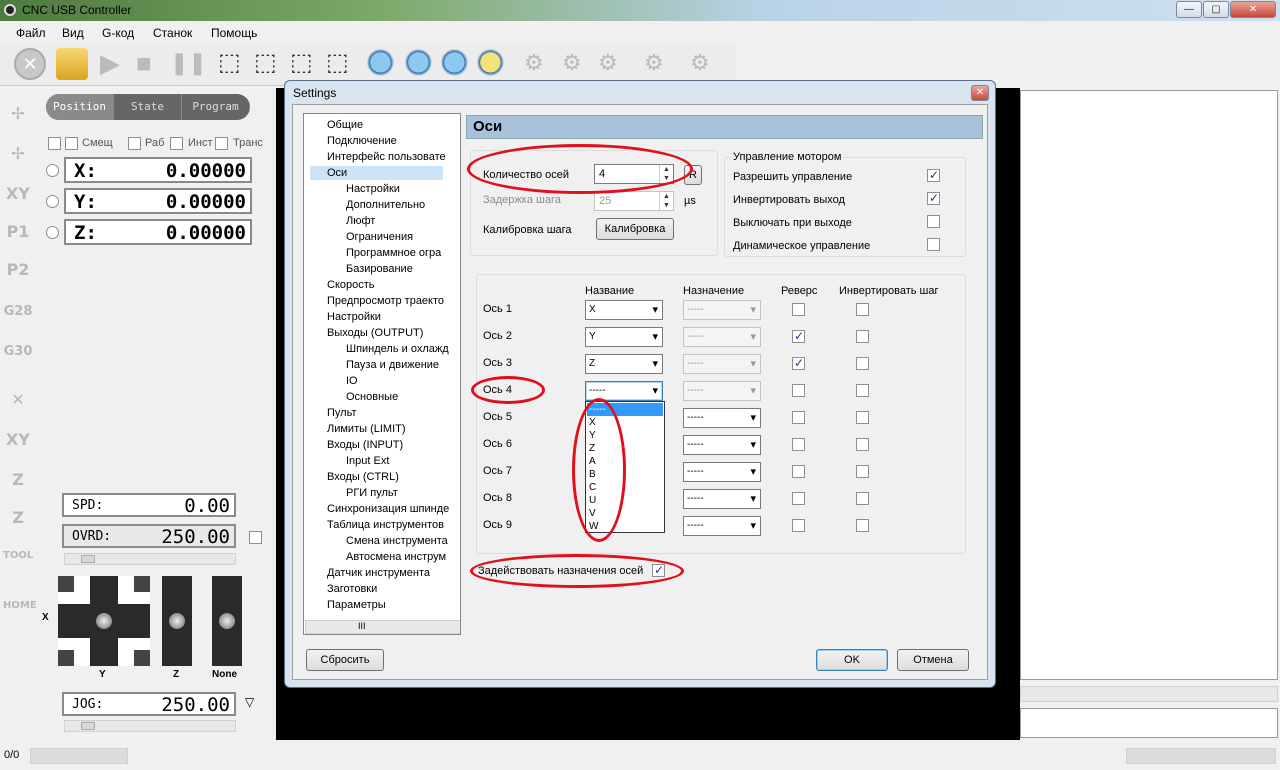  Describe the element at coordinates (255, 537) in the screenshot. I see `ovrd-checkbox` at that location.